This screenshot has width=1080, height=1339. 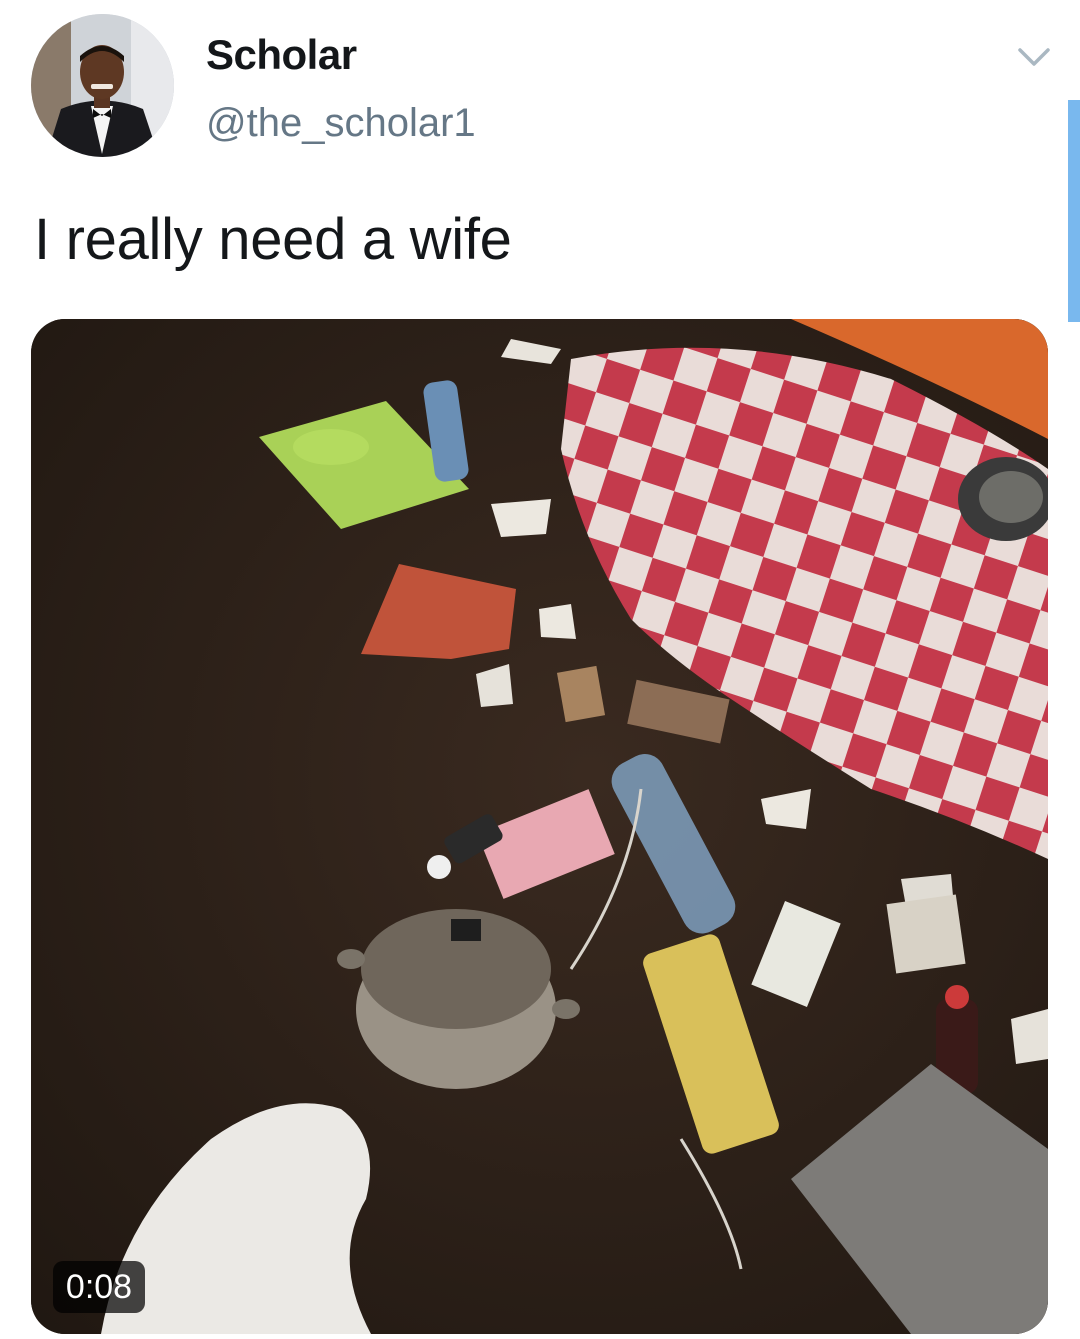 I want to click on scroll-indicator, so click(x=1074, y=211).